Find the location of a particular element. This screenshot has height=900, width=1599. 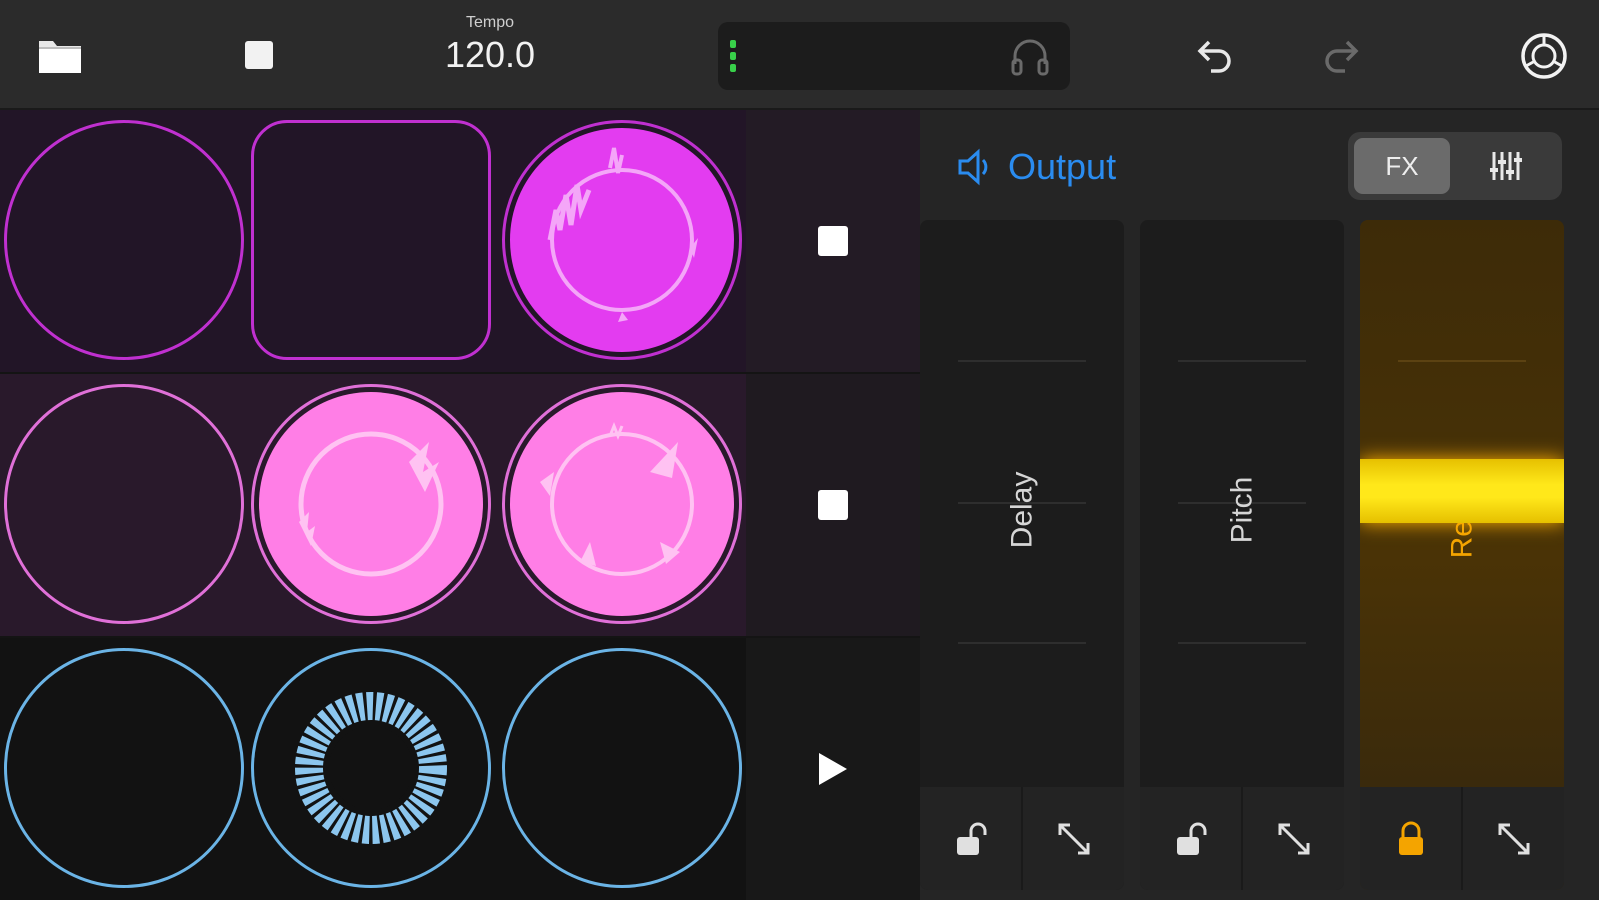

toolbar: Tempo 120.0 is located at coordinates (799, 55).